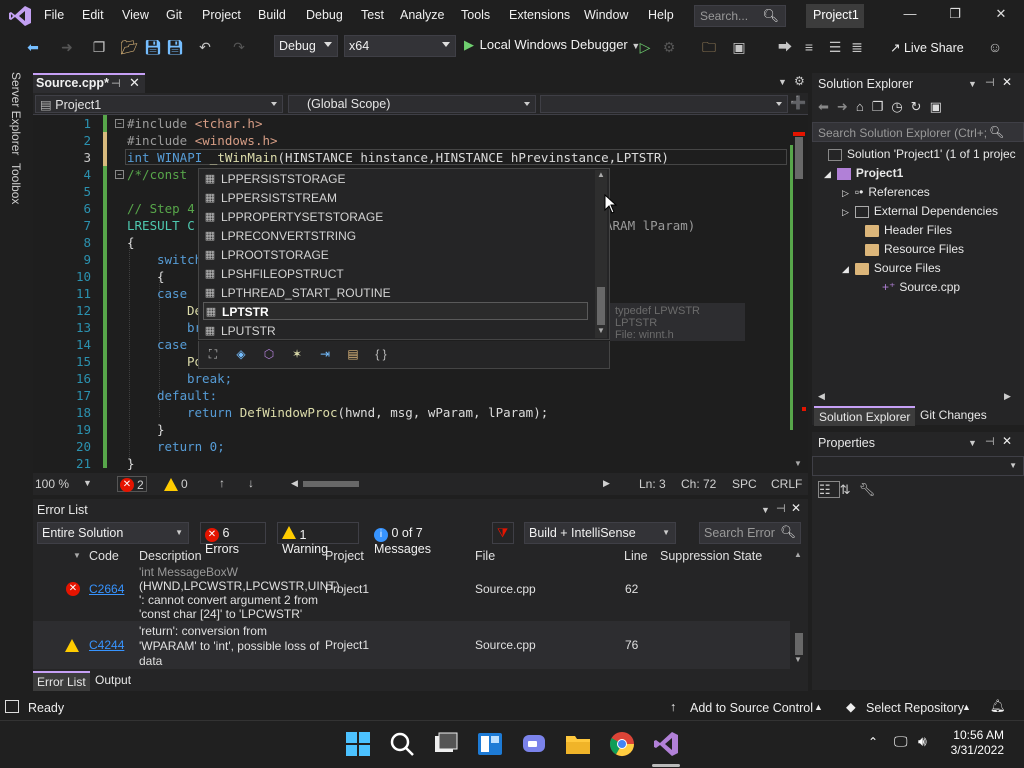 Image resolution: width=1024 pixels, height=768 pixels. Describe the element at coordinates (395, 198) in the screenshot. I see `completion-item: ▦ LPPERSISTSTREAM` at that location.